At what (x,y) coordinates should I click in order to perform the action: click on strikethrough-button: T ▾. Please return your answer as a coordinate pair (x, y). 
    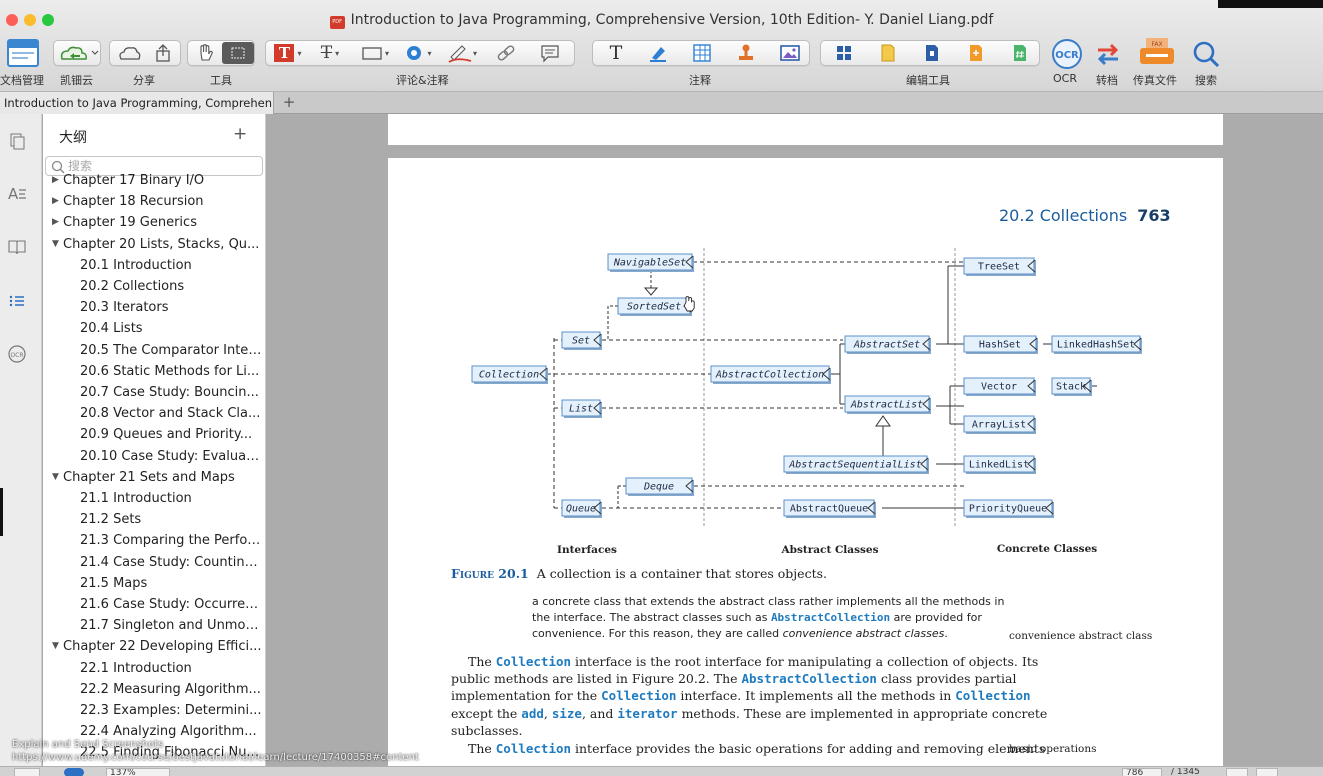
    Looking at the image, I should click on (330, 53).